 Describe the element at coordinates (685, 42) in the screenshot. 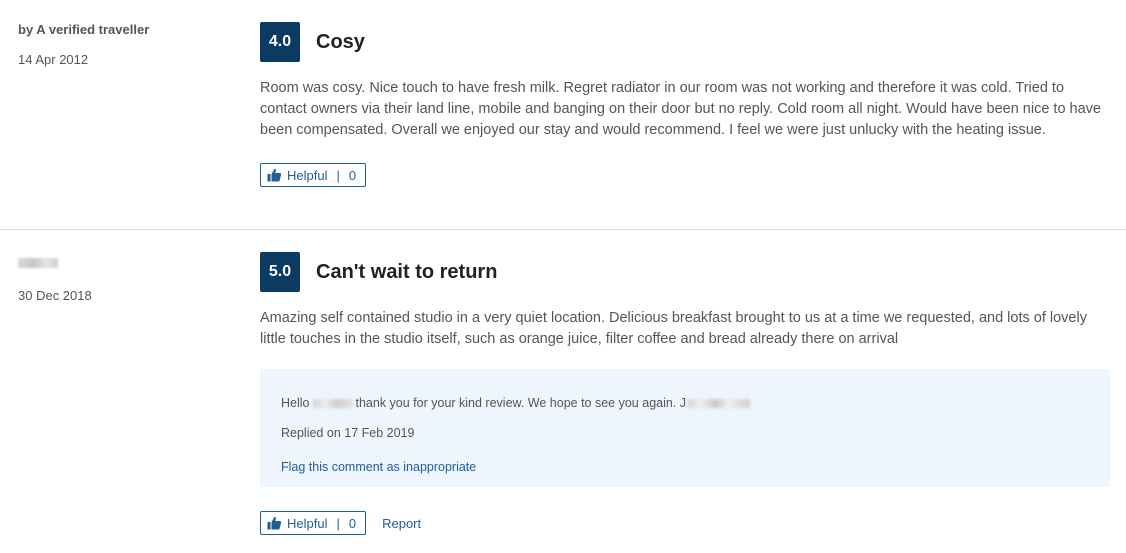

I see `review-header: 4.0 Cosy` at that location.